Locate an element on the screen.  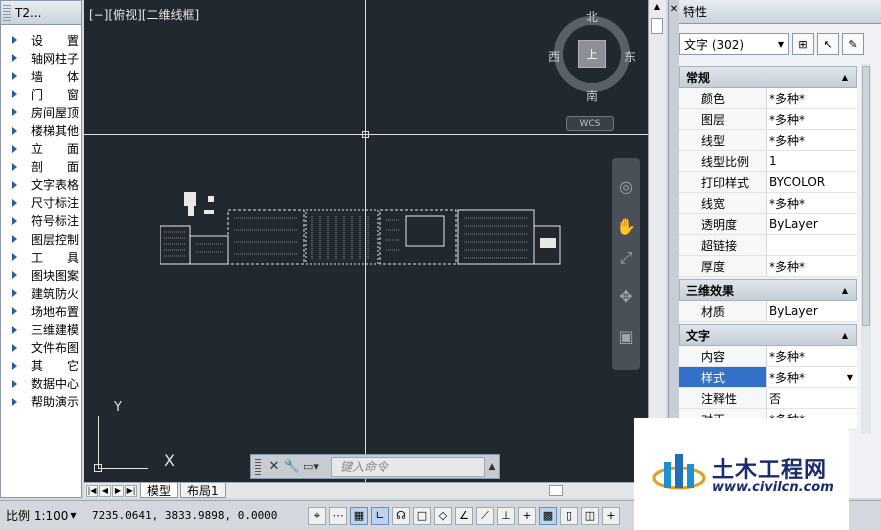
palette-item: 墙体 is located at coordinates (41, 76).